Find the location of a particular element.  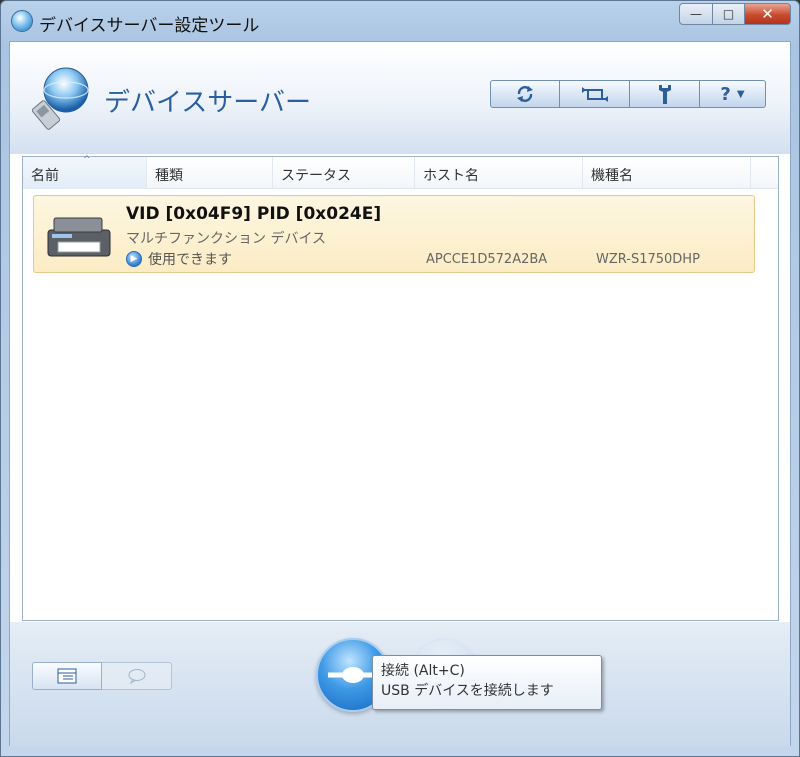

printer-icon is located at coordinates (79, 237).